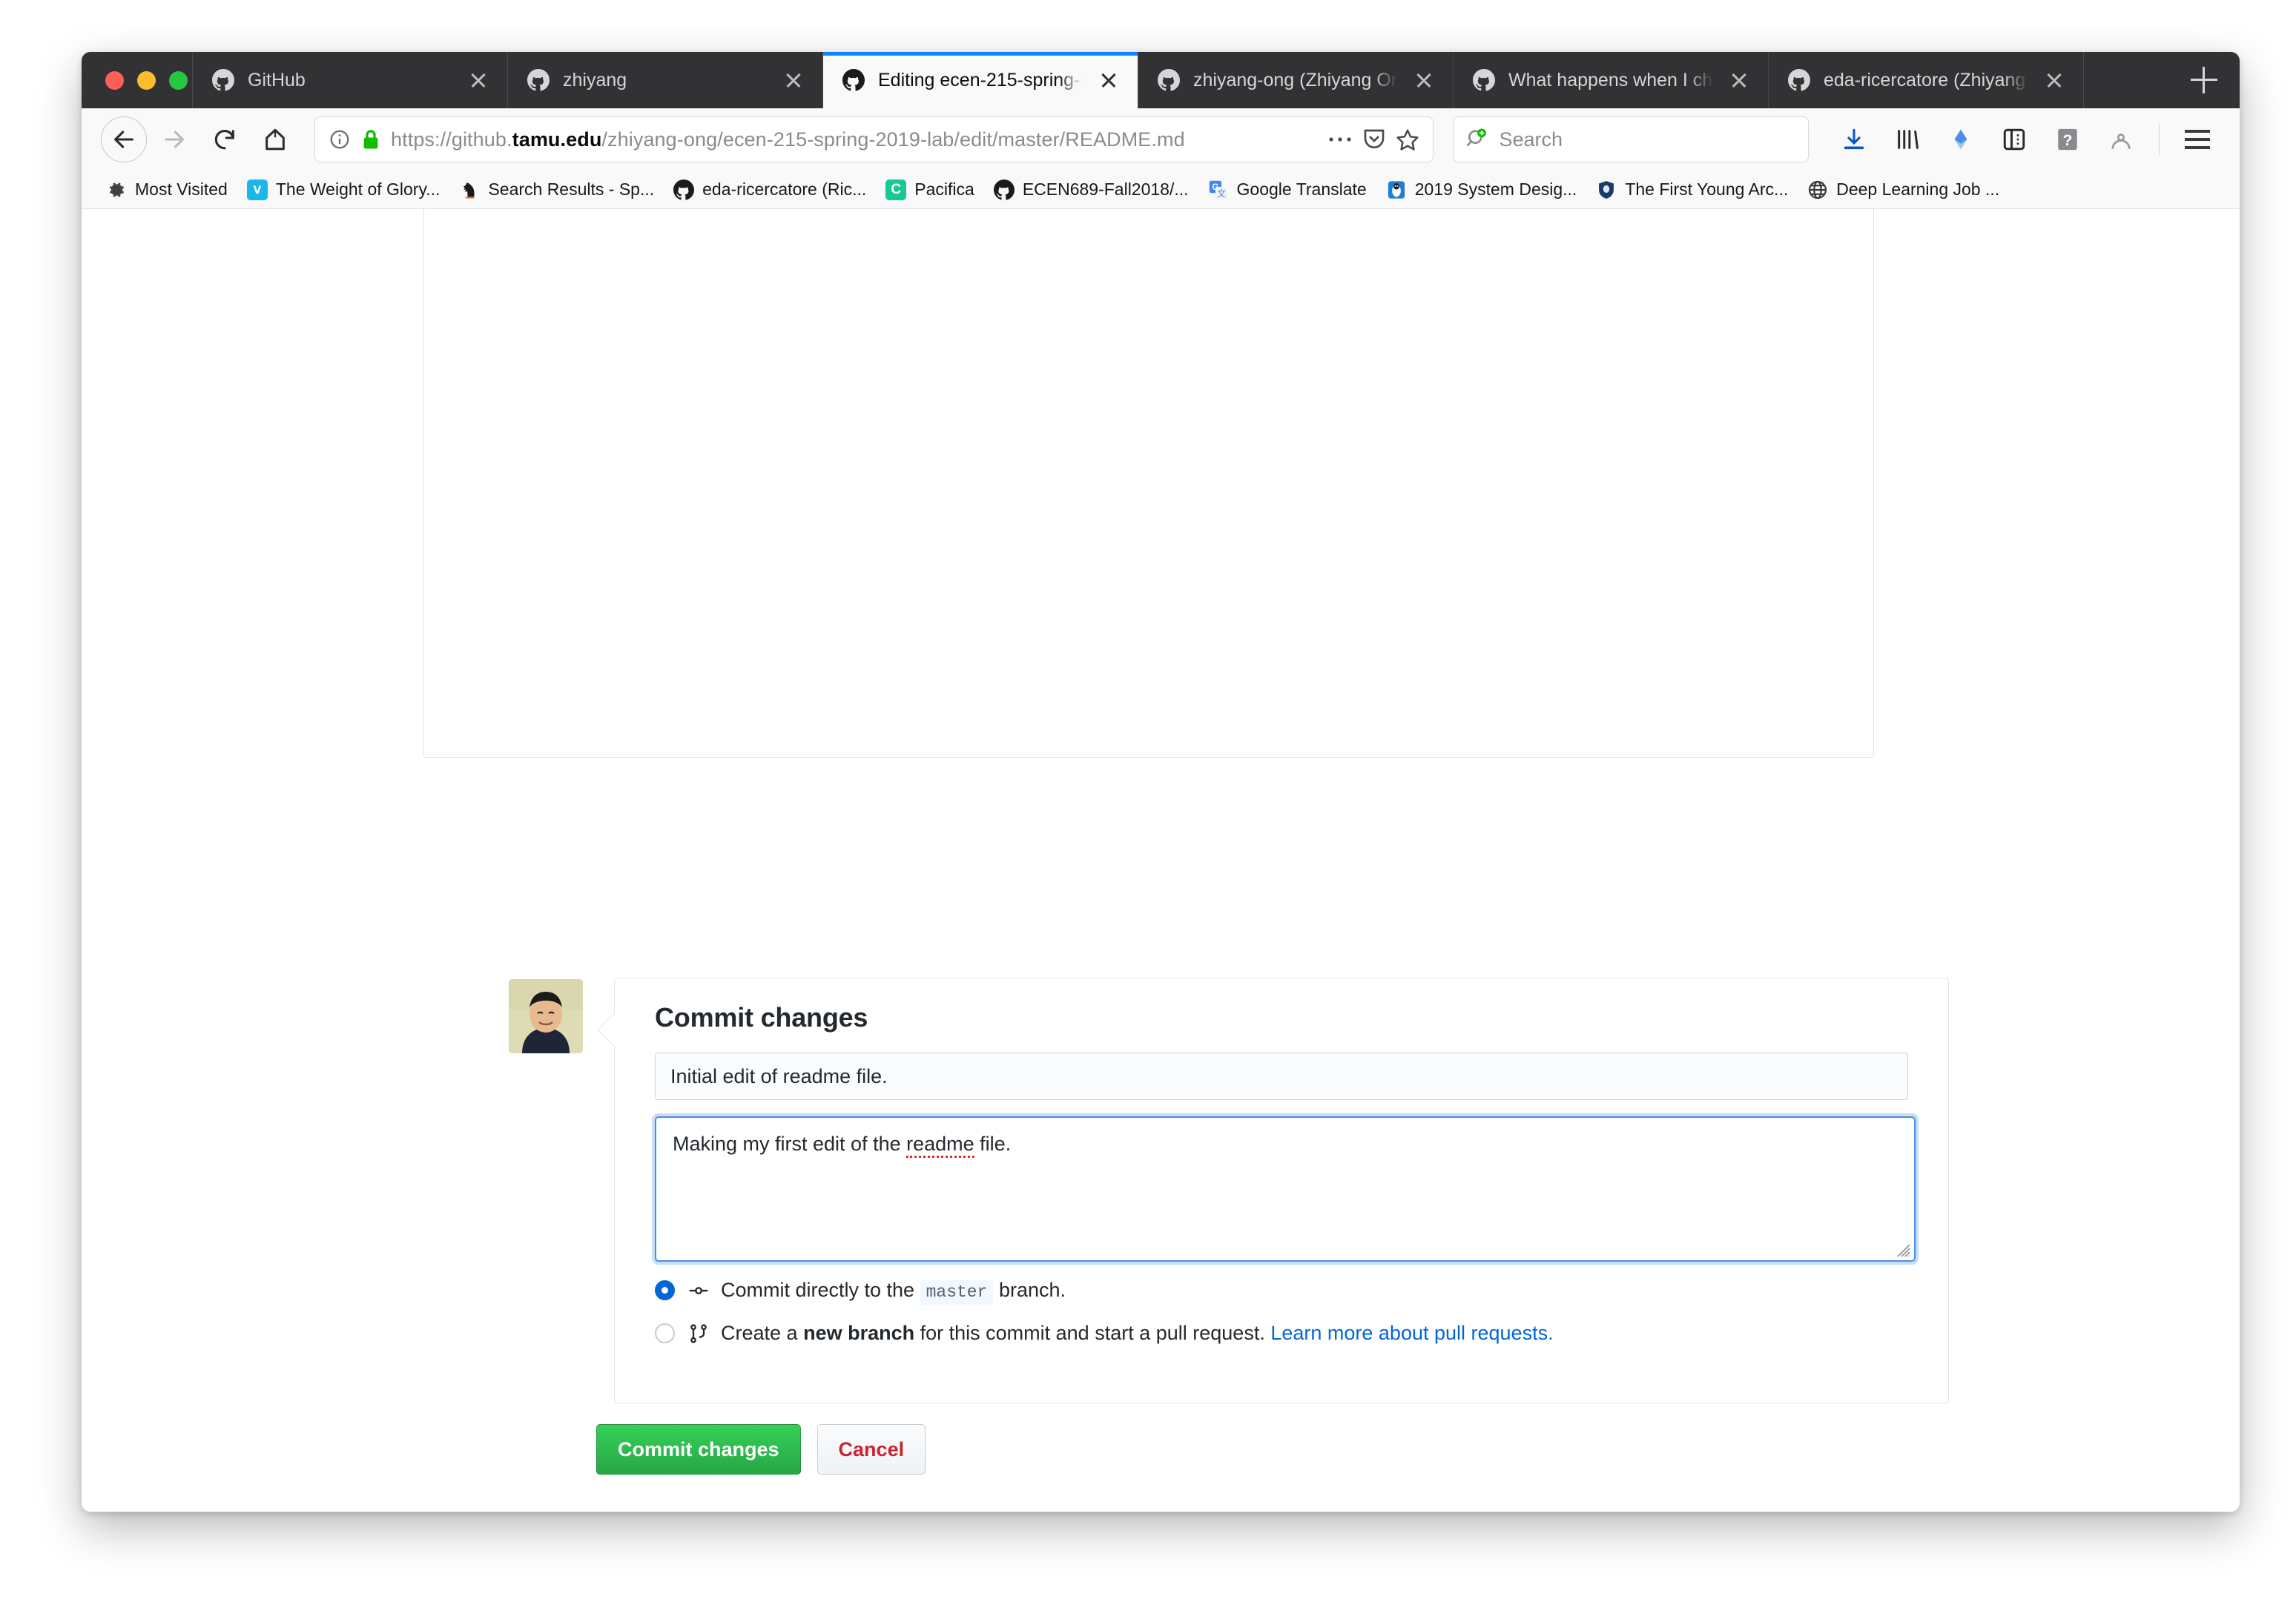 Image resolution: width=2296 pixels, height=1620 pixels. What do you see at coordinates (2068, 139) in the screenshot?
I see `help-icon: ?` at bounding box center [2068, 139].